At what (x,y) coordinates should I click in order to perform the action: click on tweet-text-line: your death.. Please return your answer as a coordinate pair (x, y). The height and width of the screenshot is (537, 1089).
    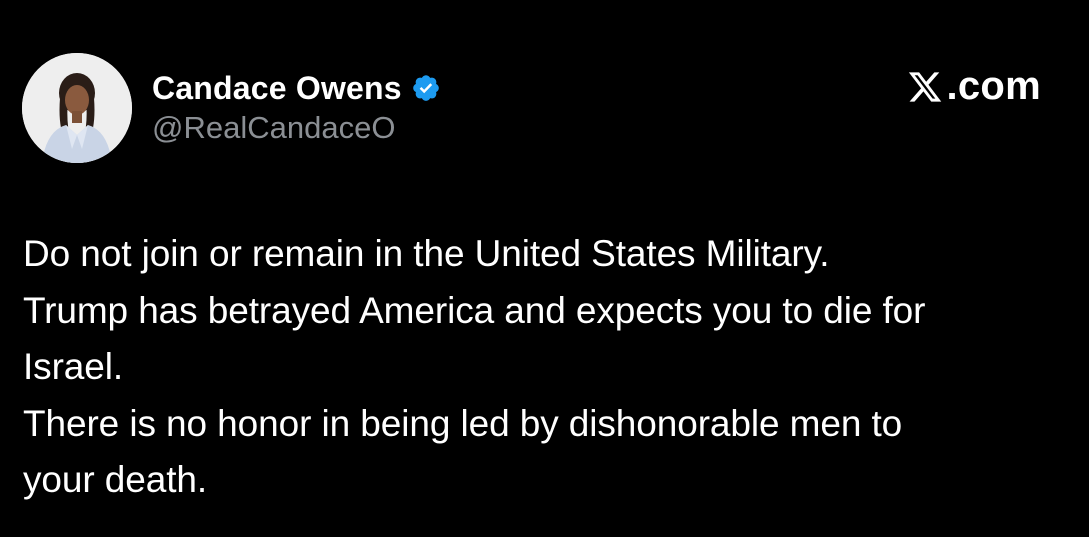
    Looking at the image, I should click on (115, 479).